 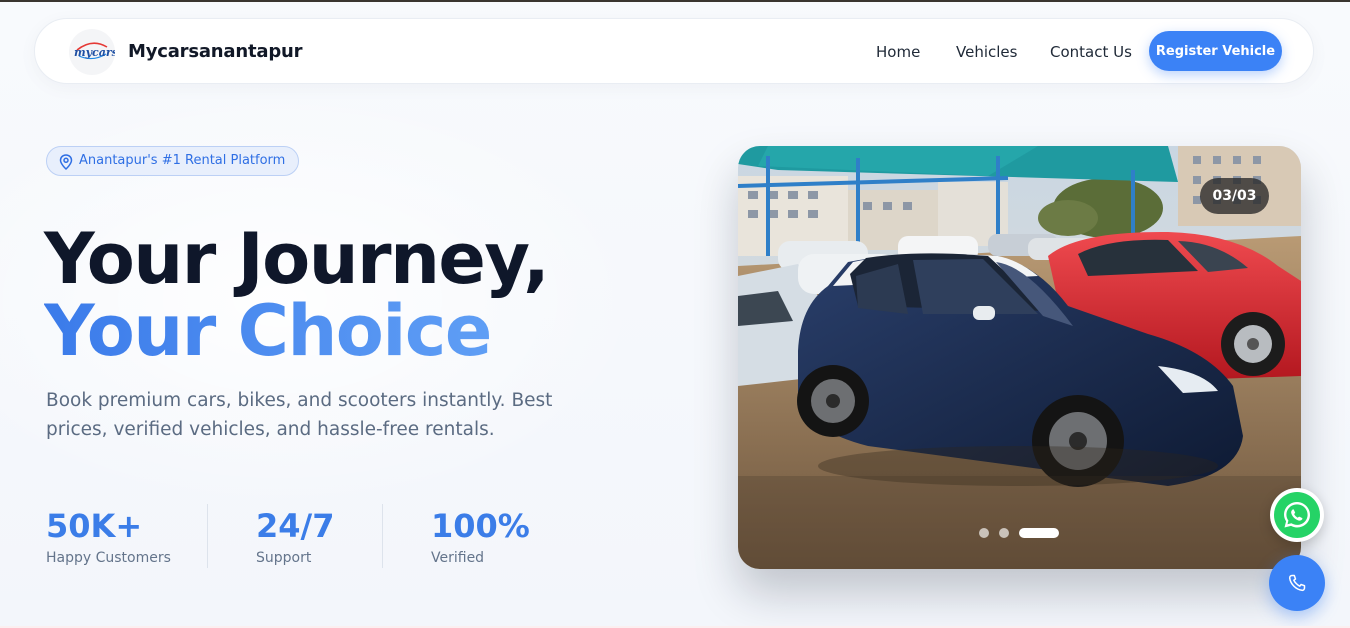 I want to click on brand-logo: mycars, so click(x=92, y=52).